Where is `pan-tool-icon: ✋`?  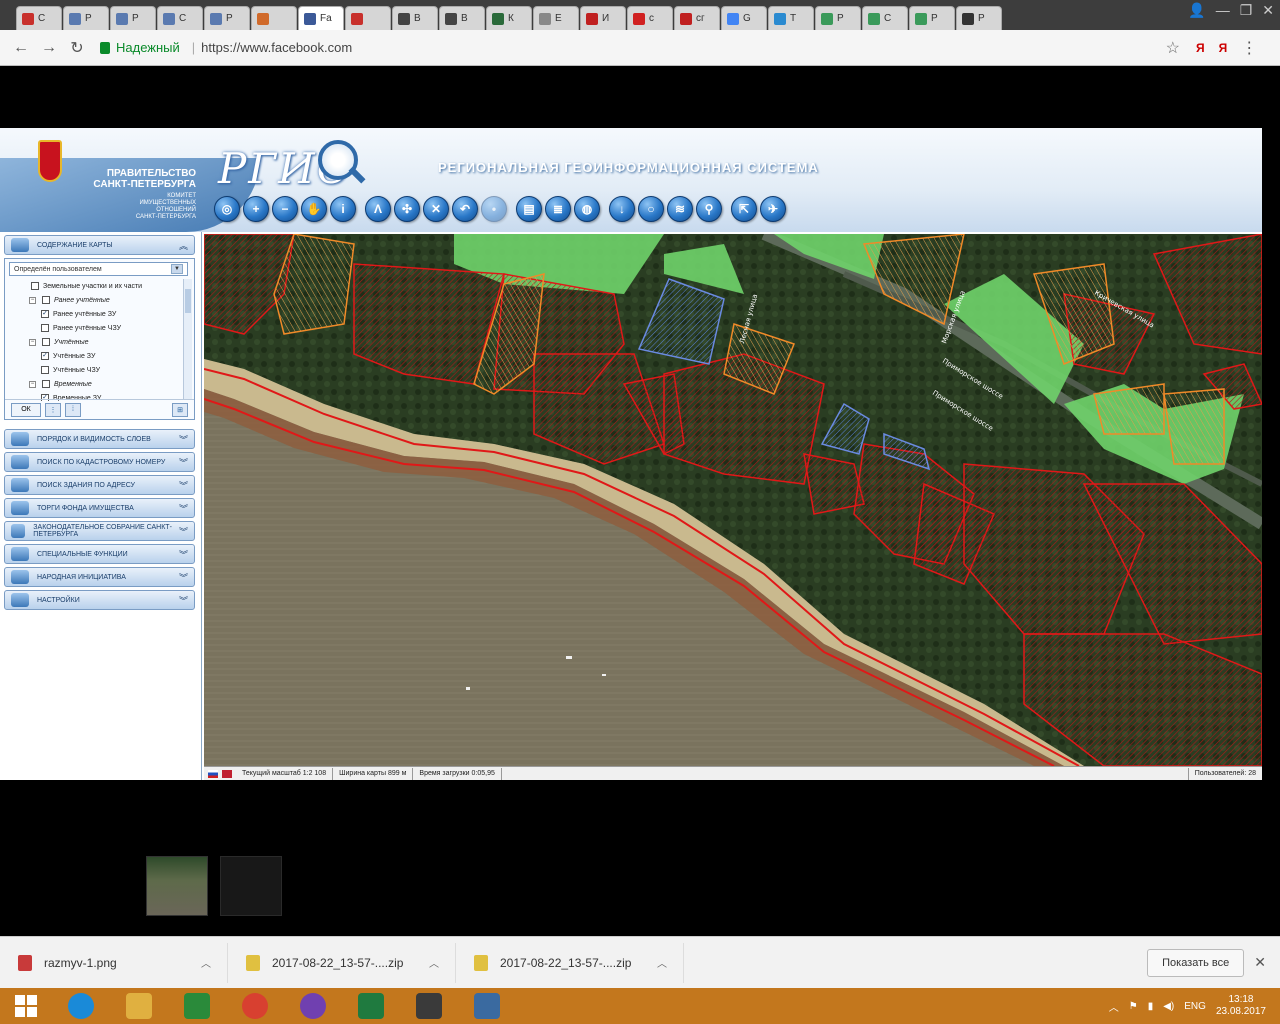 pan-tool-icon: ✋ is located at coordinates (314, 209).